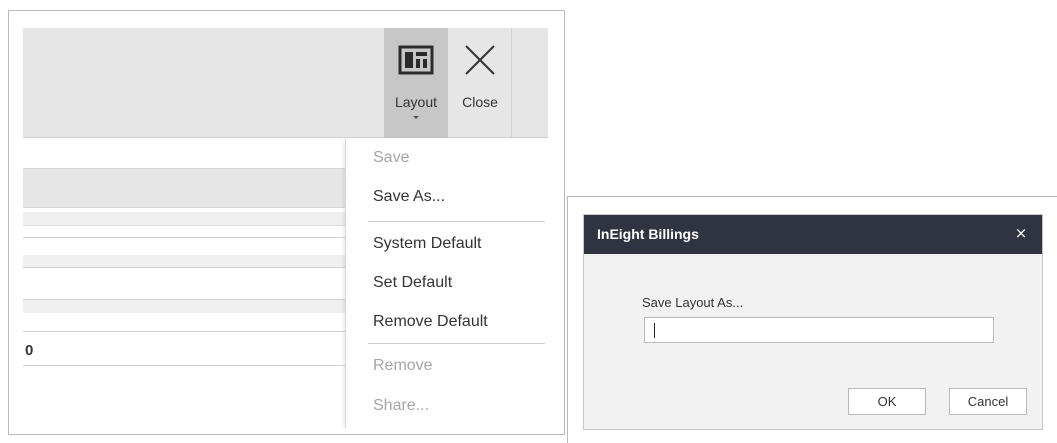 Image resolution: width=1057 pixels, height=443 pixels. I want to click on dialog-close-icon: ×, so click(1021, 233).